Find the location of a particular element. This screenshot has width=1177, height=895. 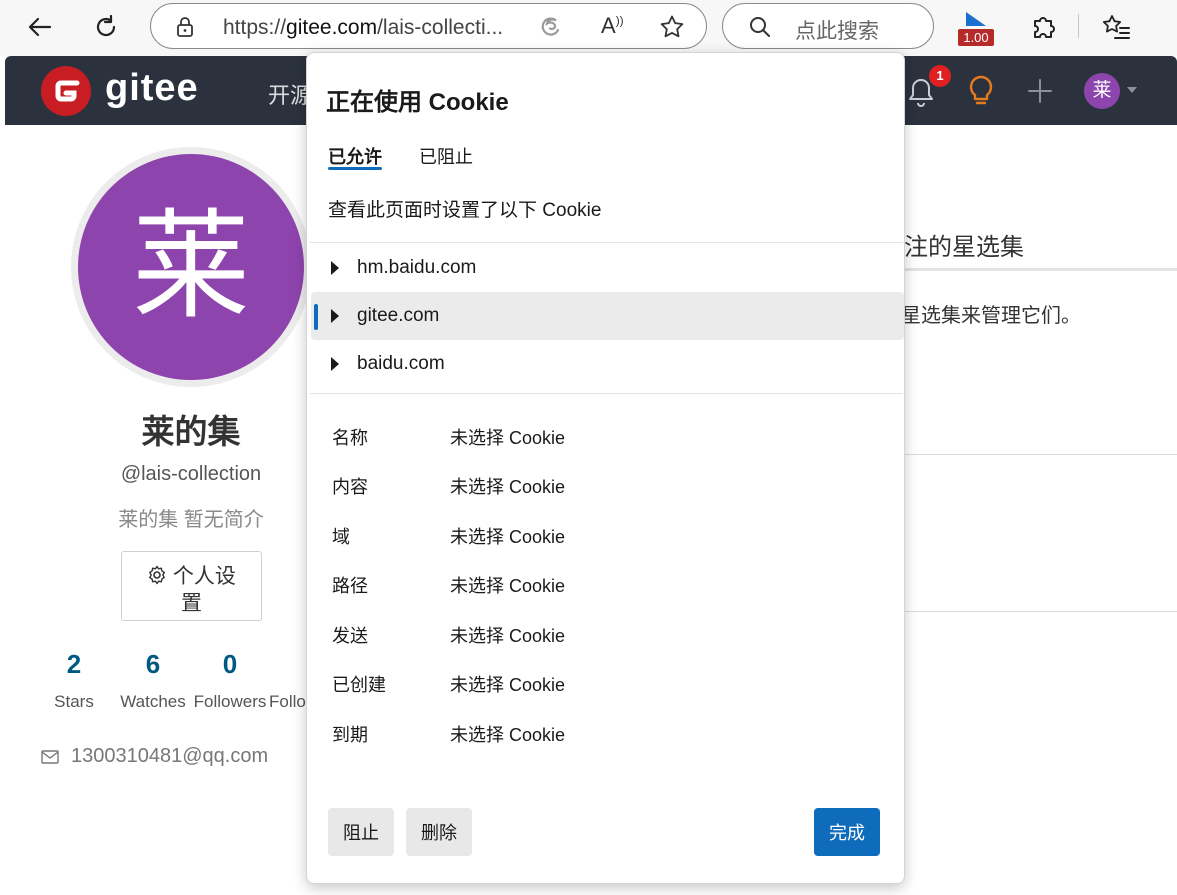

favorite-star-icon is located at coordinates (672, 27).